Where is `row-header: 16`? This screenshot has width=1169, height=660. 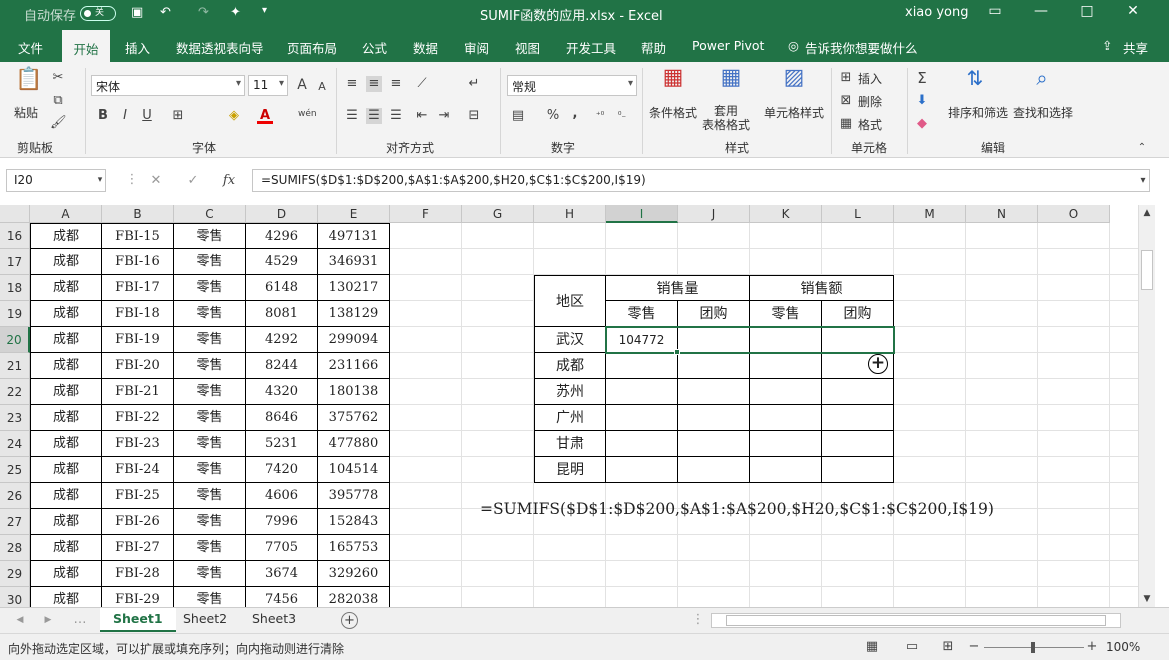
row-header: 16 is located at coordinates (15, 236).